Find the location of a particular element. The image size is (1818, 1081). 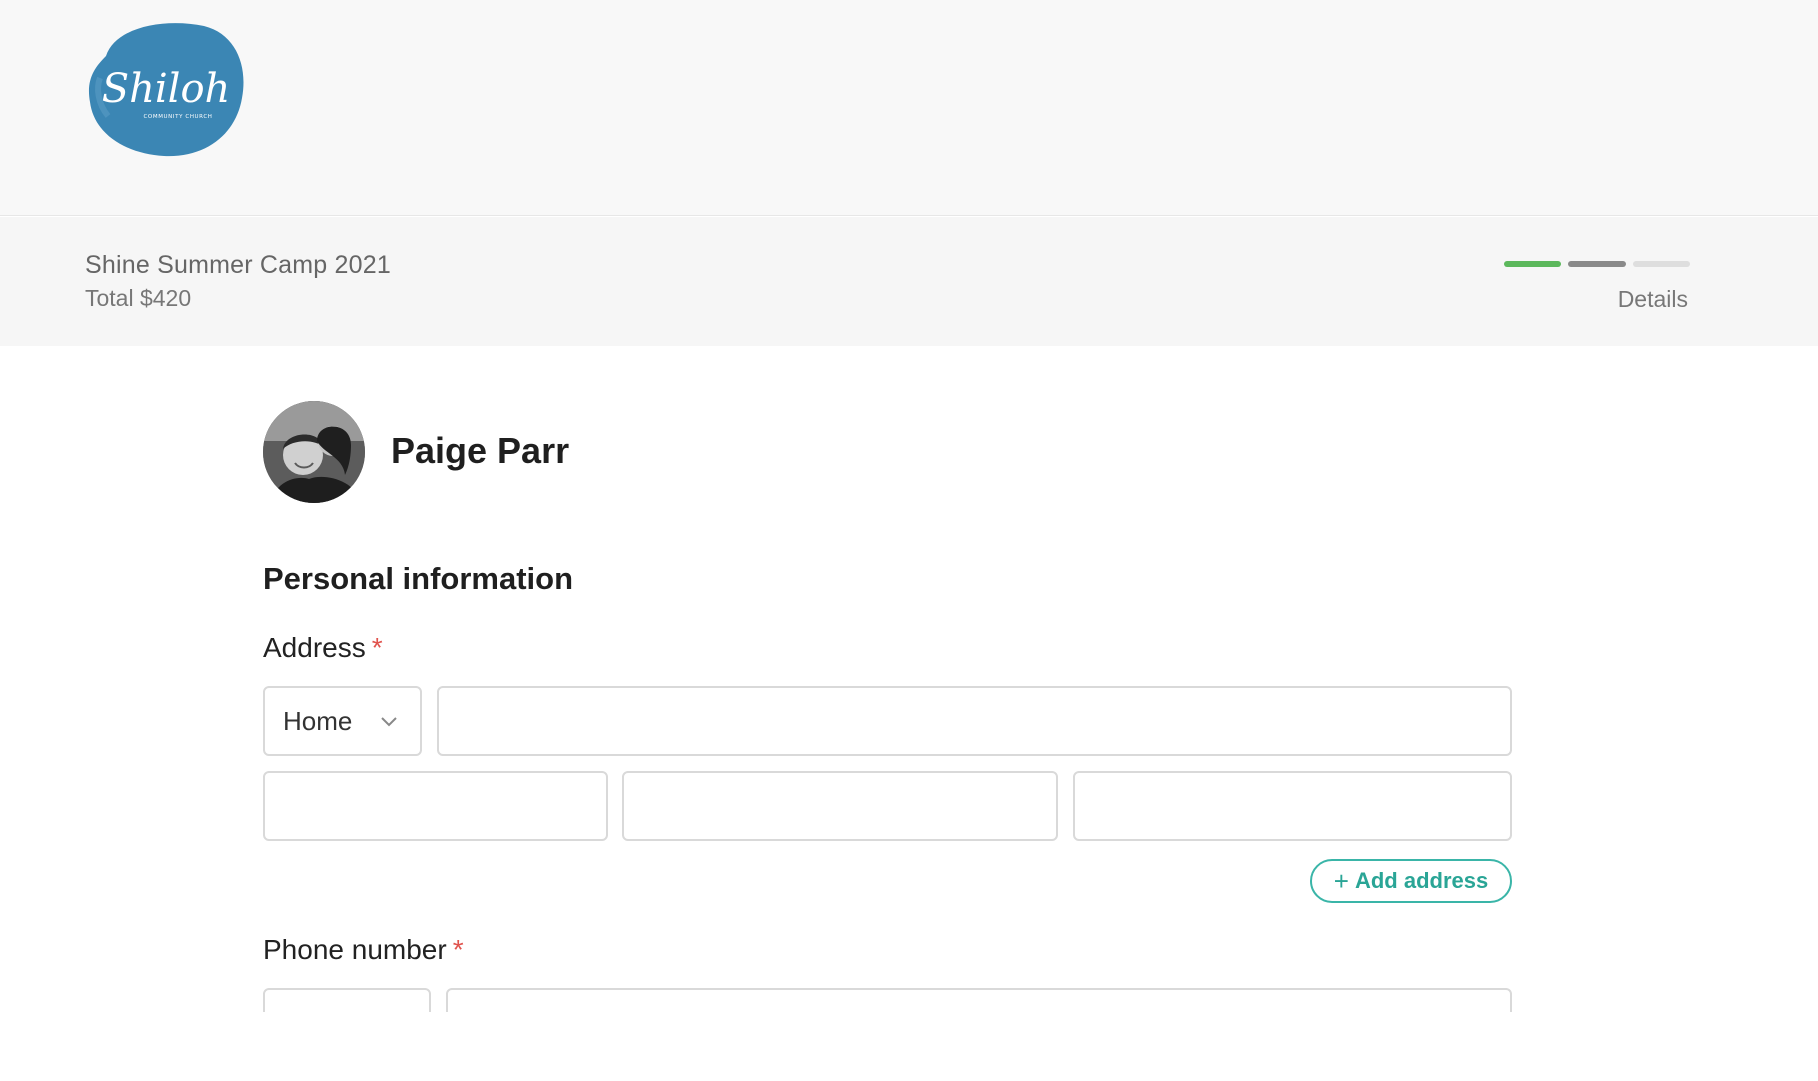

address-label: Address * is located at coordinates (323, 648).